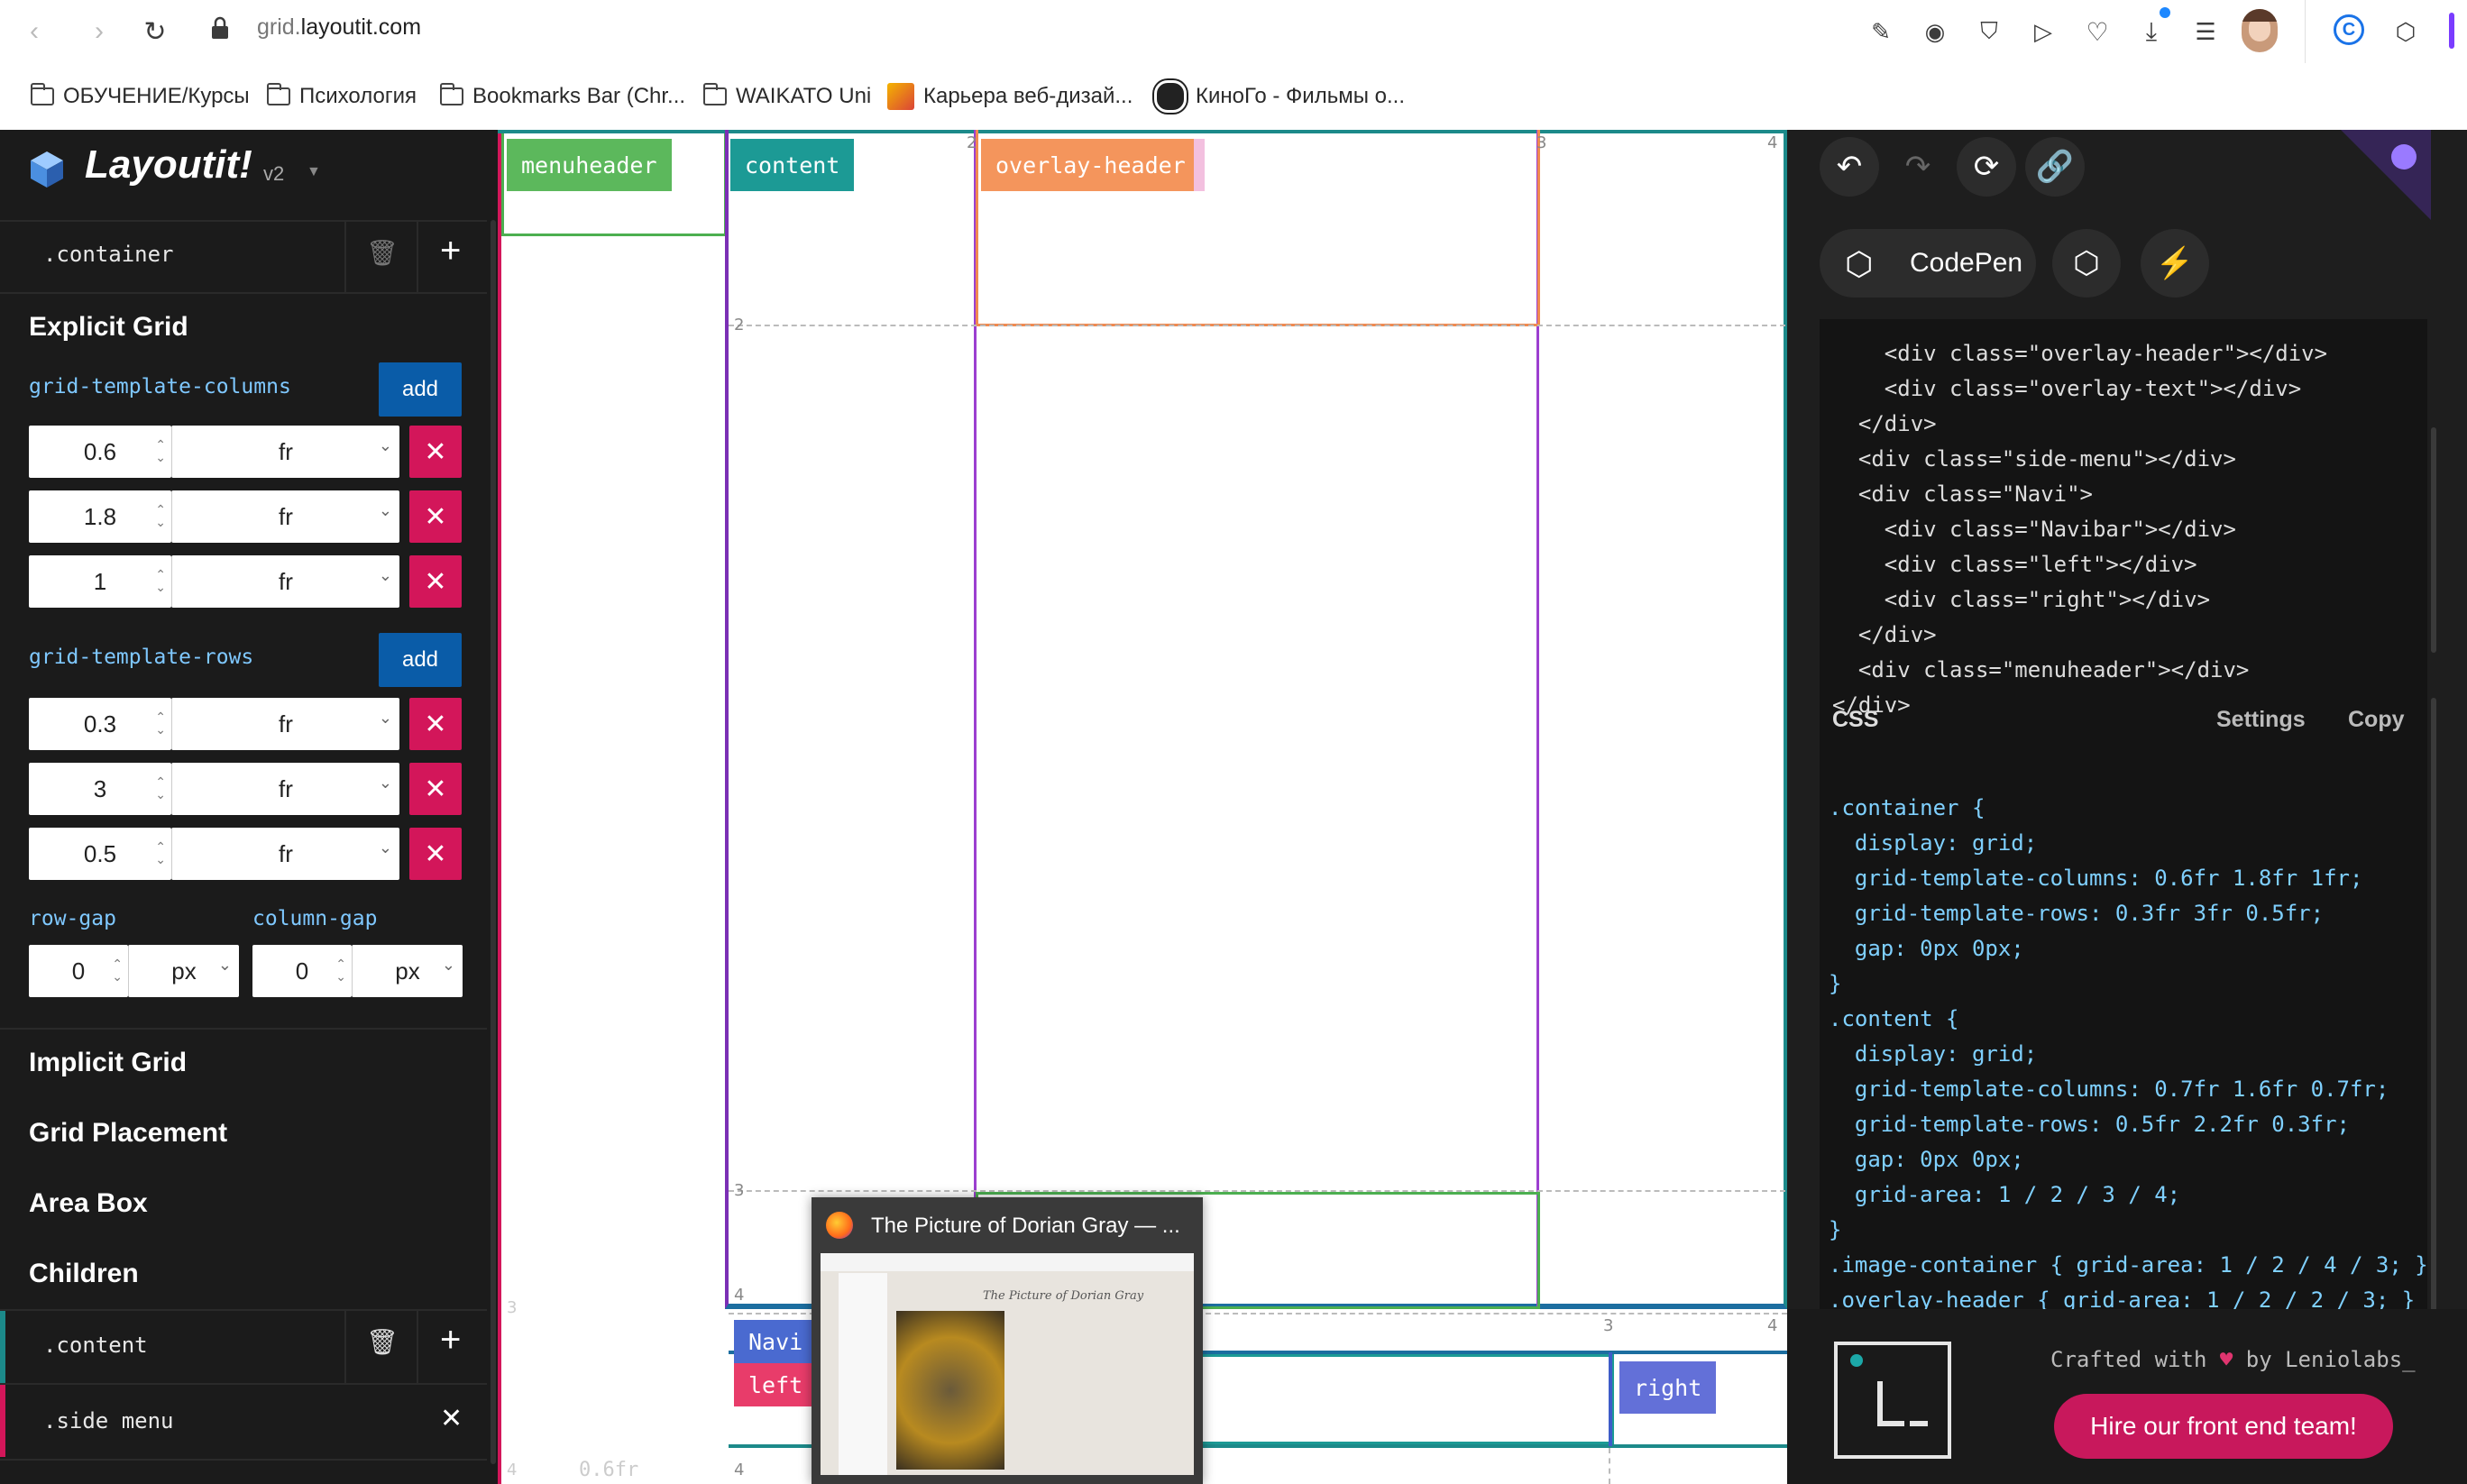 The height and width of the screenshot is (1484, 2467). I want to click on leniolabs-logo, so click(1892, 1400).